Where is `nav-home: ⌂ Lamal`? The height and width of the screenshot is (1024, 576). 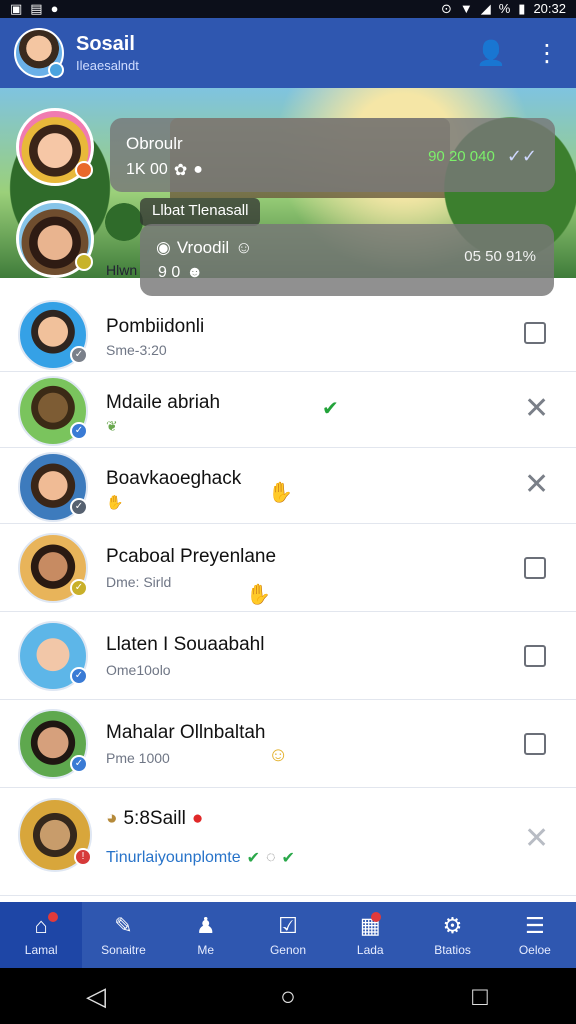 nav-home: ⌂ Lamal is located at coordinates (41, 935).